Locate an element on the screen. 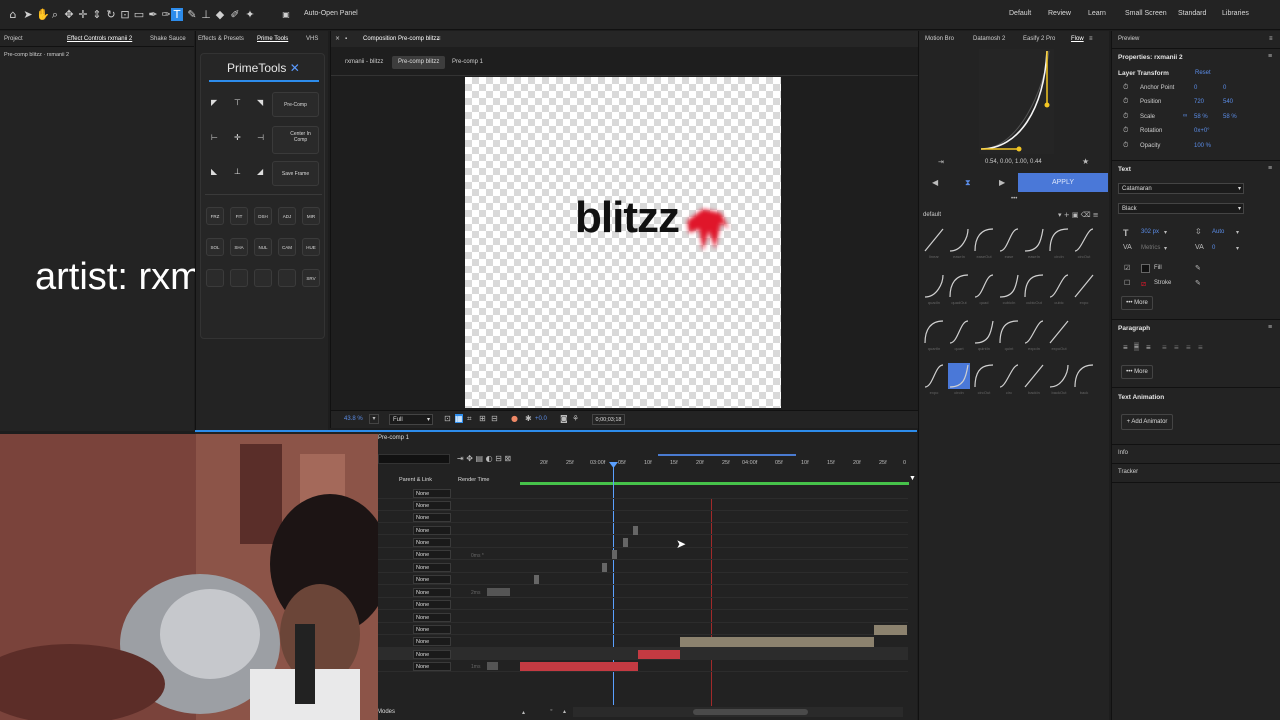  preset-toolbar-icons: ▾ + ▣ ⌫ ≡ is located at coordinates (1078, 215).